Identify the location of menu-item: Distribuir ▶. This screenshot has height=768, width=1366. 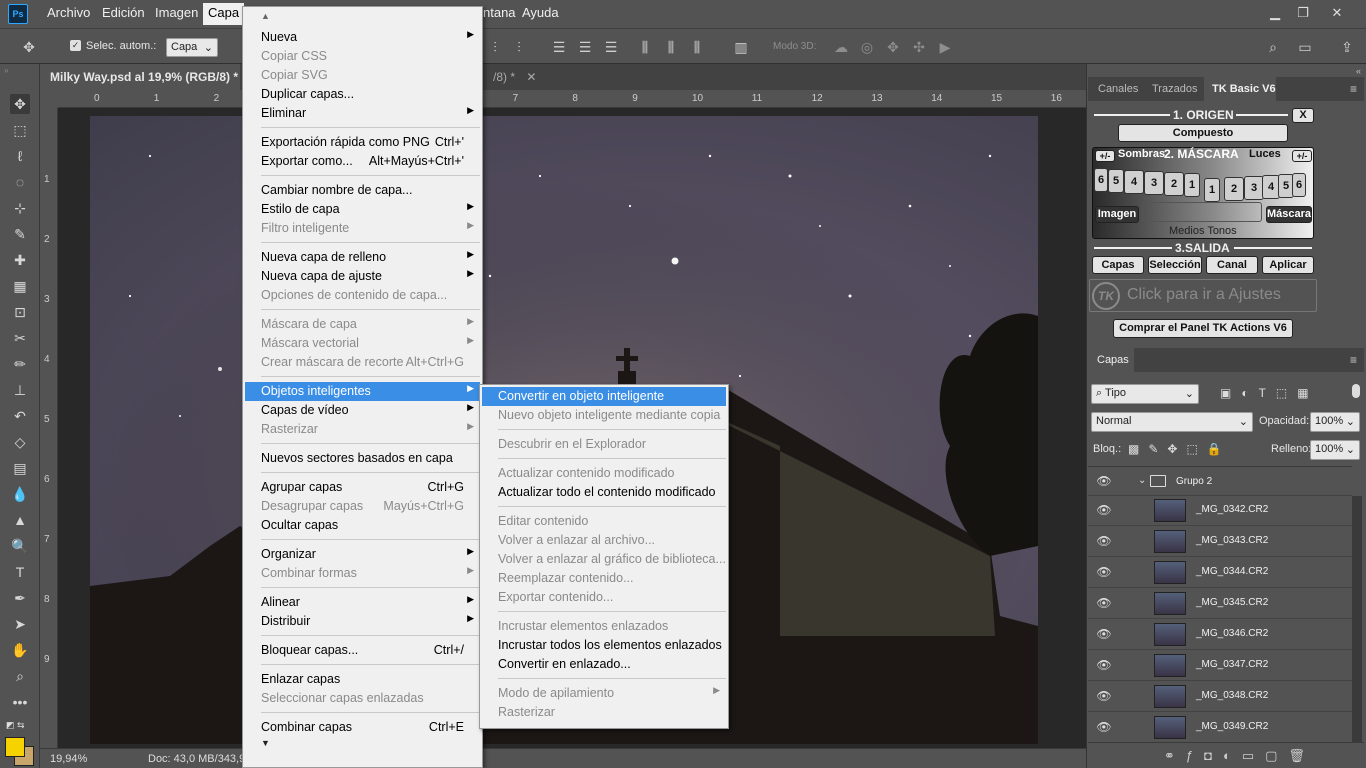
(362, 621).